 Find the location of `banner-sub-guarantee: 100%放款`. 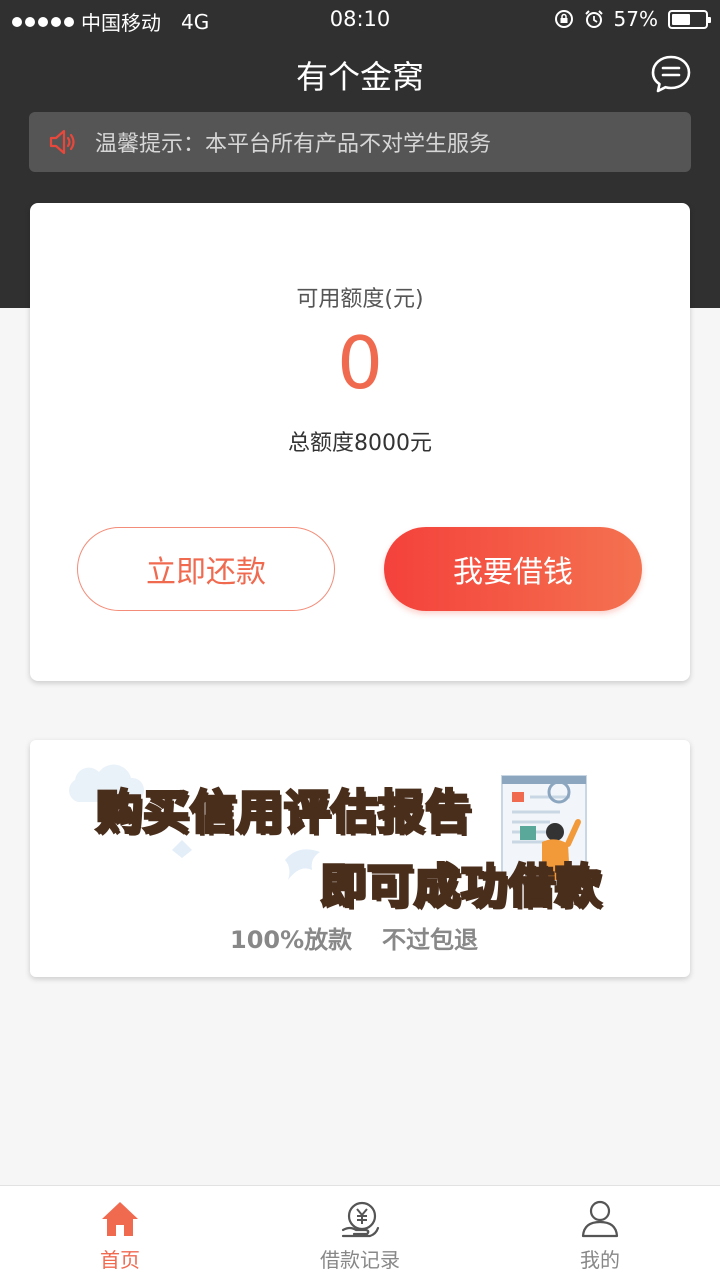

banner-sub-guarantee: 100%放款 is located at coordinates (291, 940).